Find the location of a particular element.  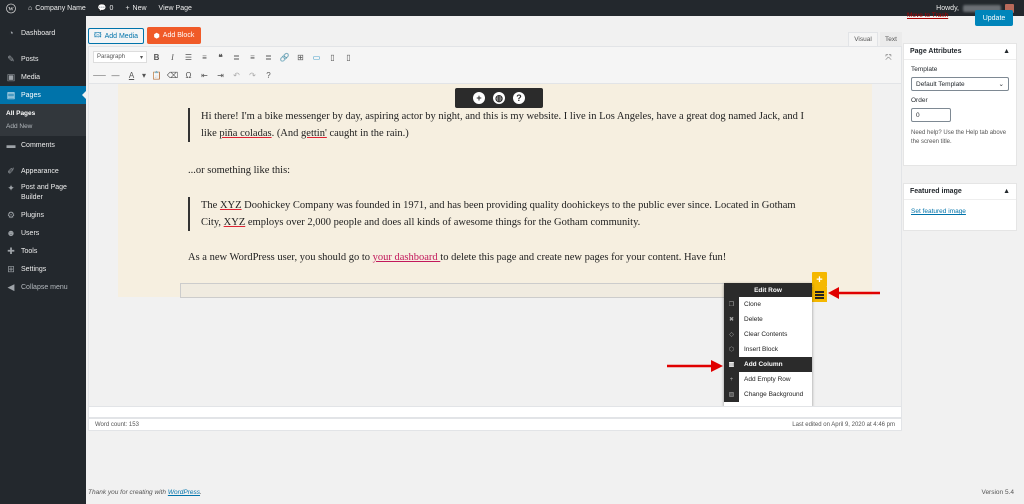

menu-item-change-background: ▨ Change Background is located at coordinates (768, 394).